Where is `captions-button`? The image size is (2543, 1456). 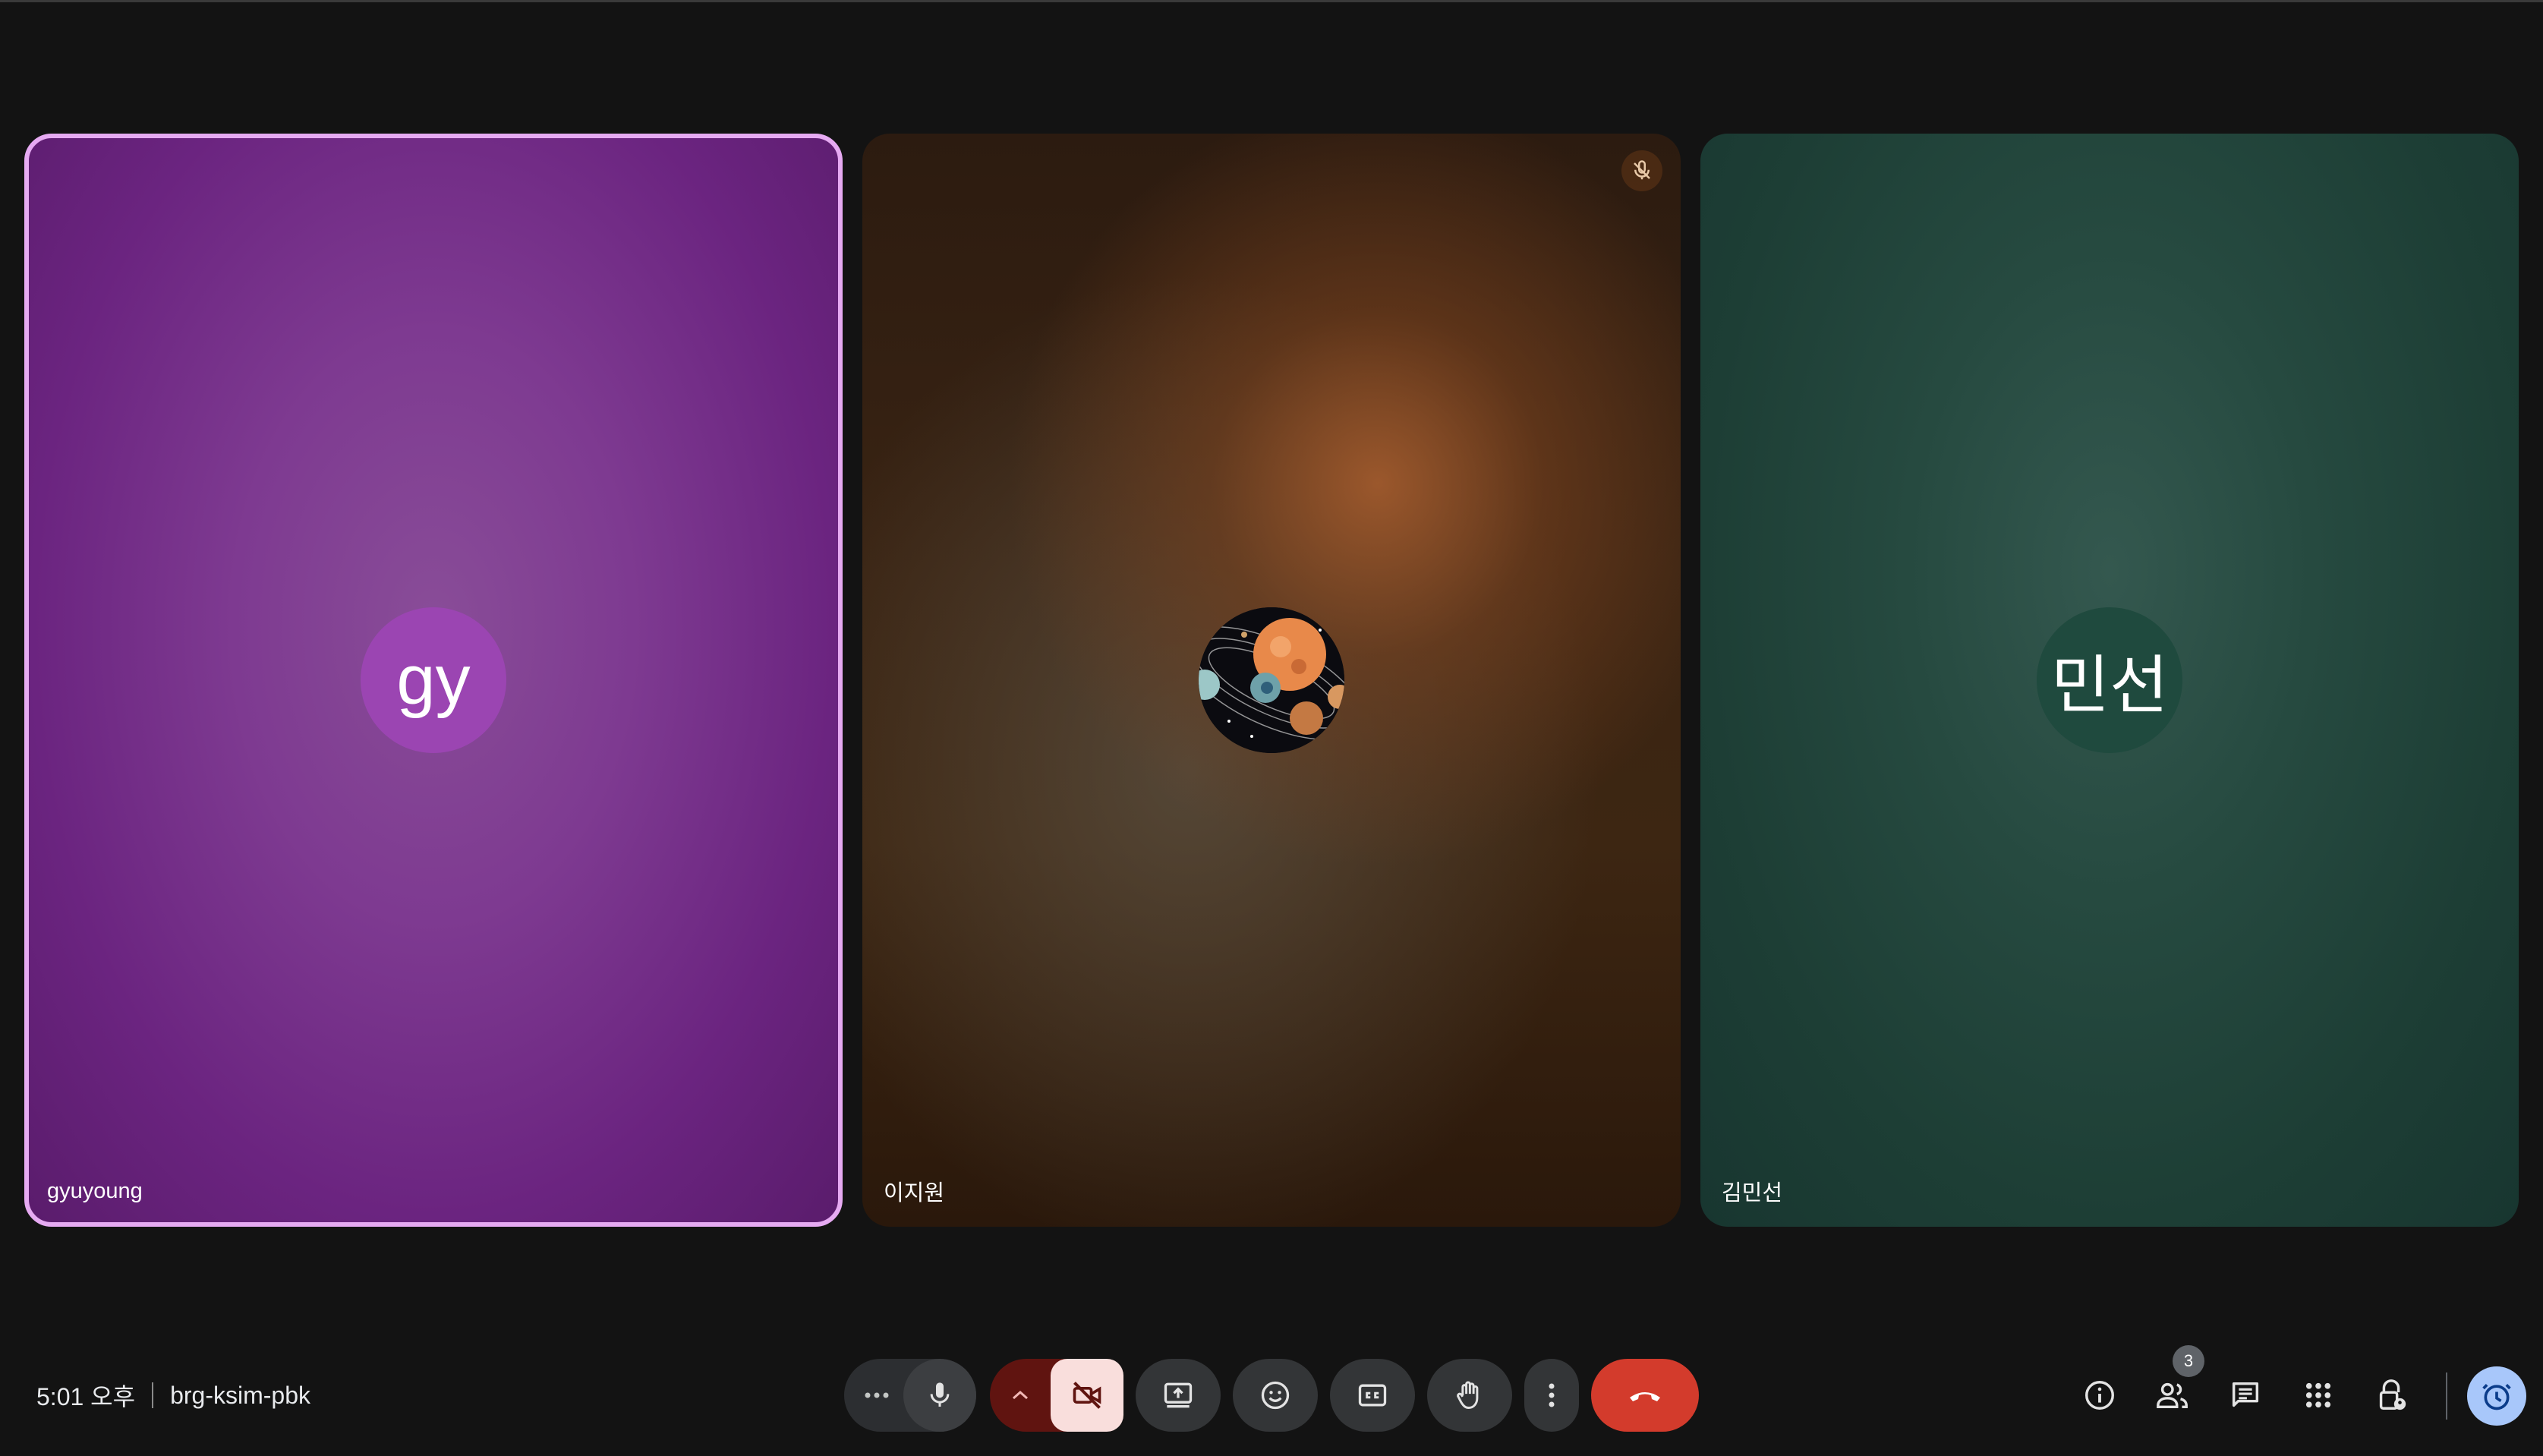
captions-button is located at coordinates (1373, 1395).